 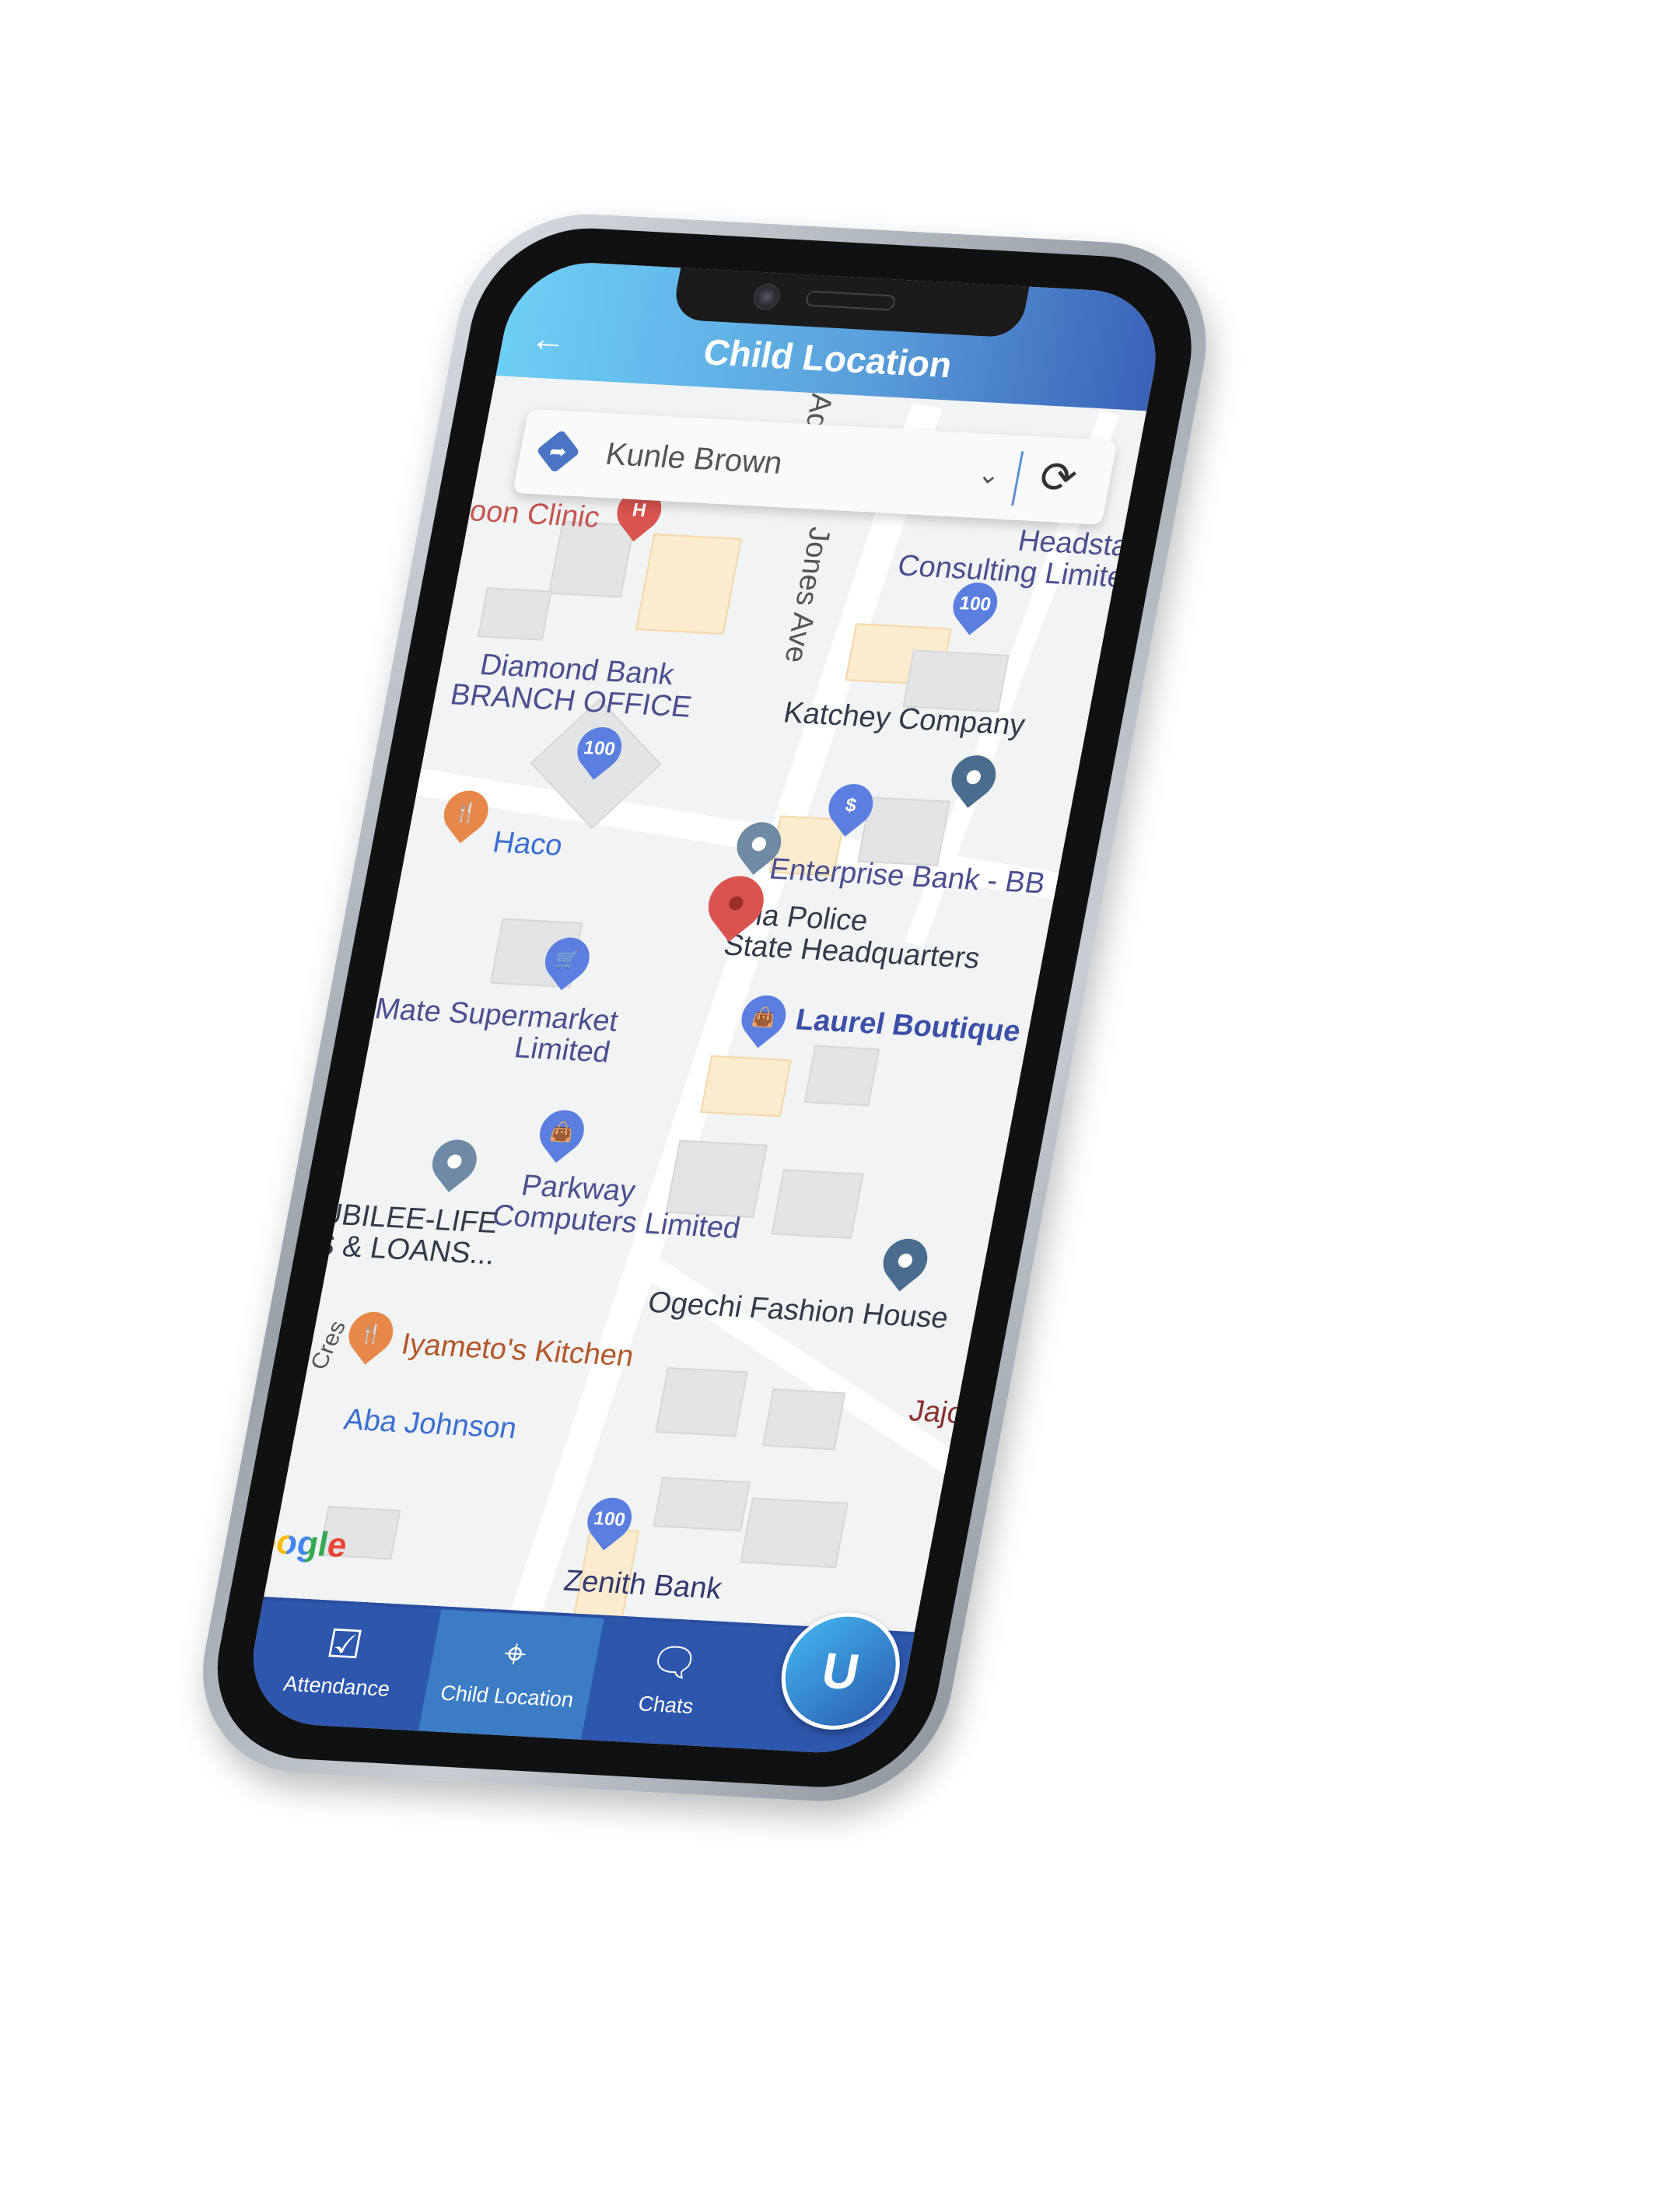 What do you see at coordinates (1018, 478) in the screenshot?
I see `divider` at bounding box center [1018, 478].